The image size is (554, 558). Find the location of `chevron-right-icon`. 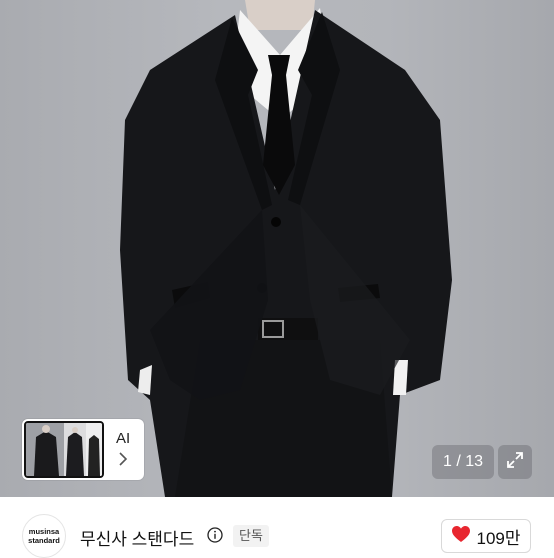

chevron-right-icon is located at coordinates (123, 460).